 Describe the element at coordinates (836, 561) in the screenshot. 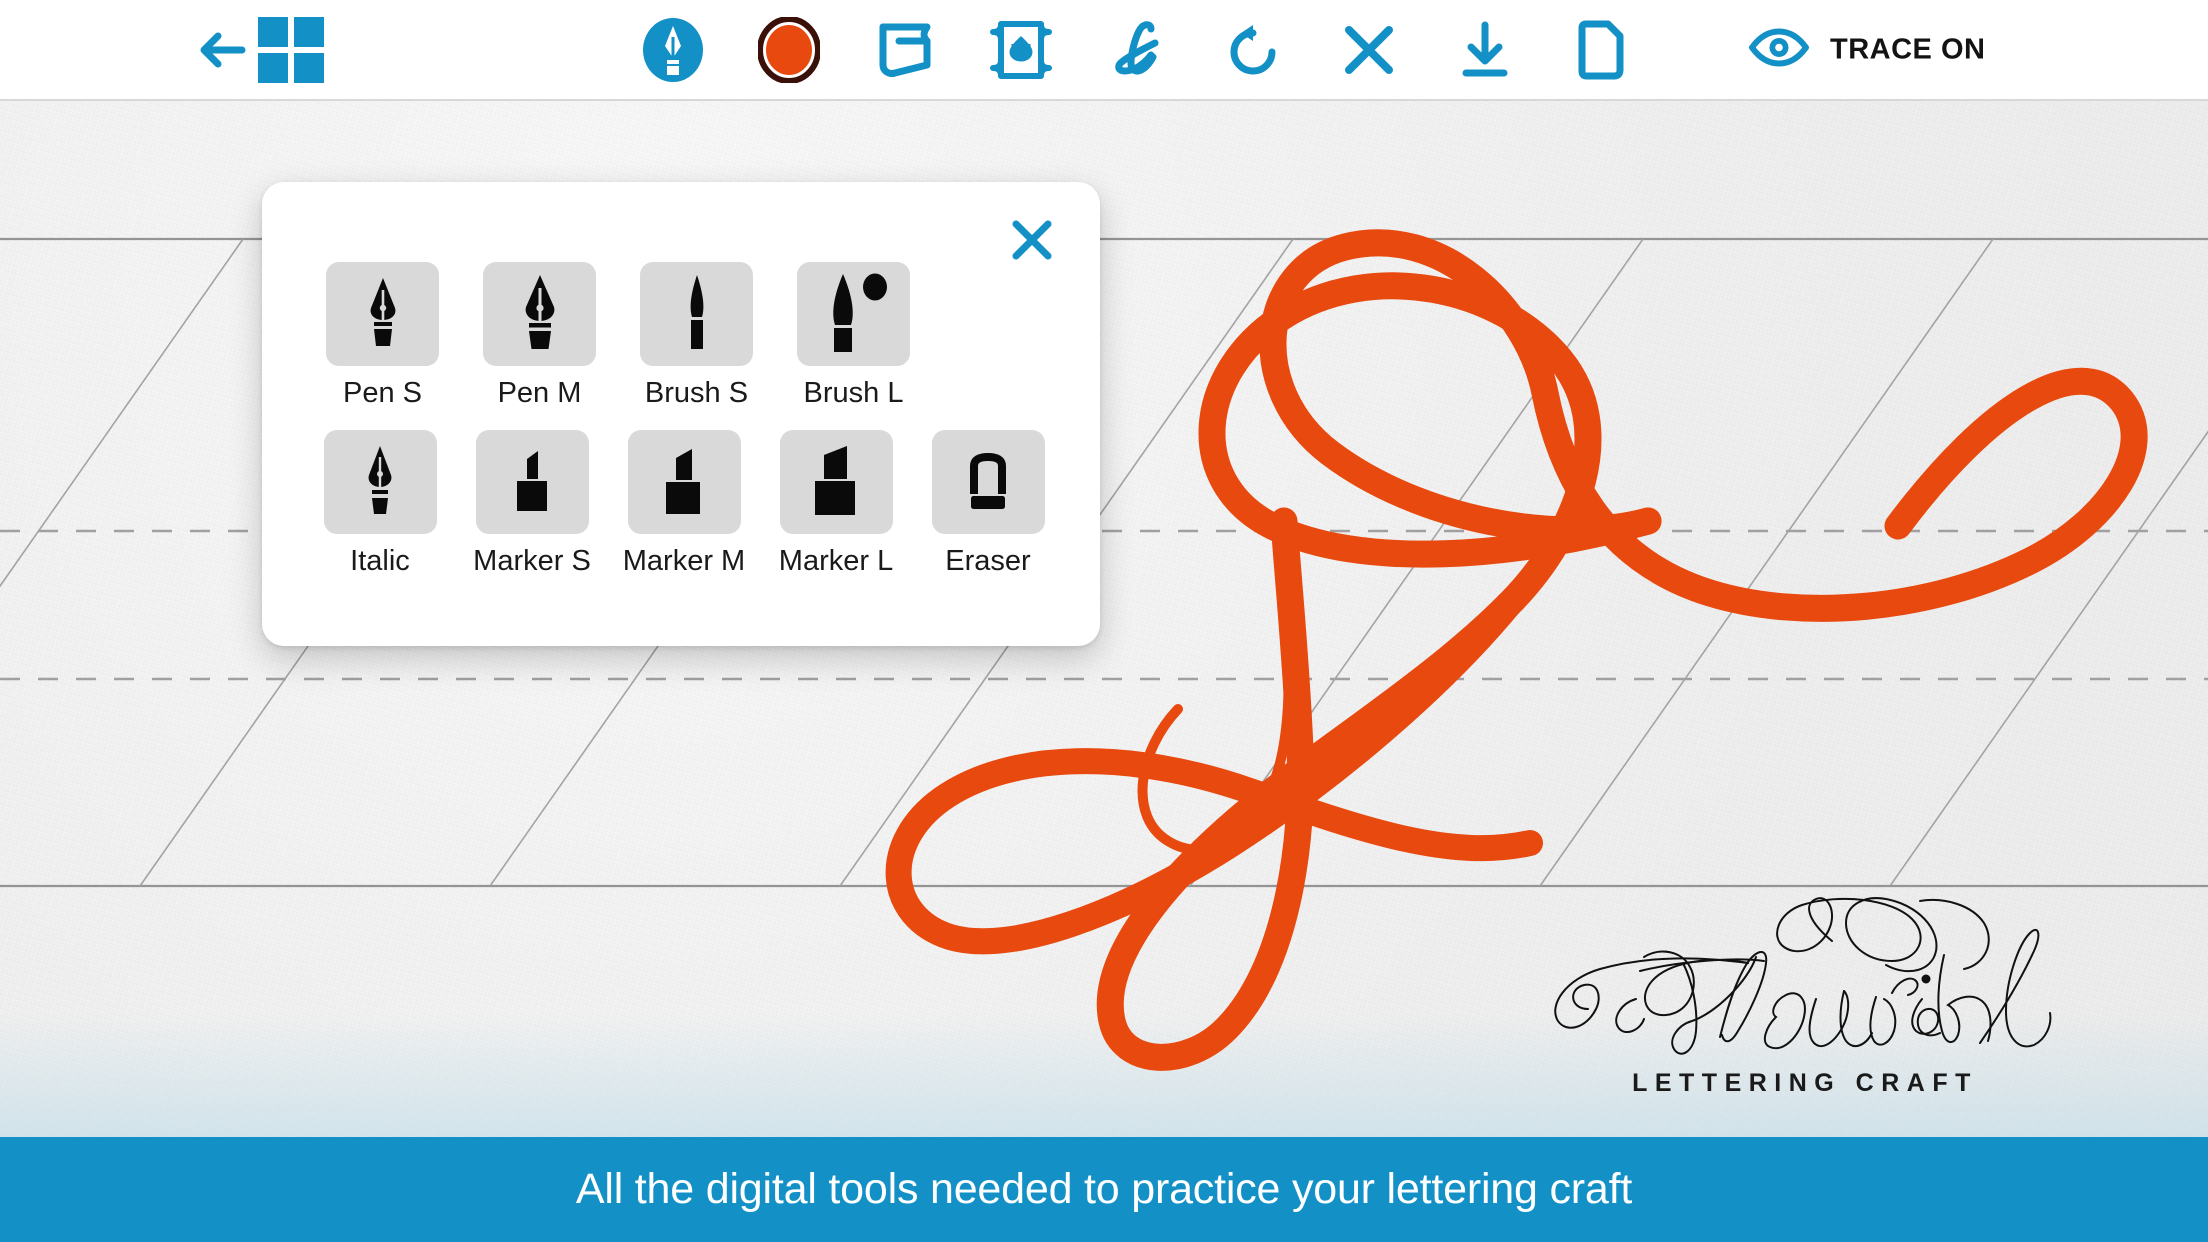

I see `tool-label: Marker L` at that location.